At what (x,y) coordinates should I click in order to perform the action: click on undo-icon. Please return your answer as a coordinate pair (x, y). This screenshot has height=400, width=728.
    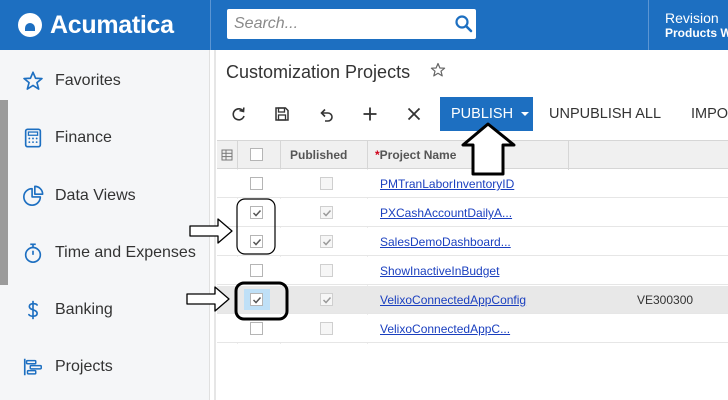
    Looking at the image, I should click on (326, 115).